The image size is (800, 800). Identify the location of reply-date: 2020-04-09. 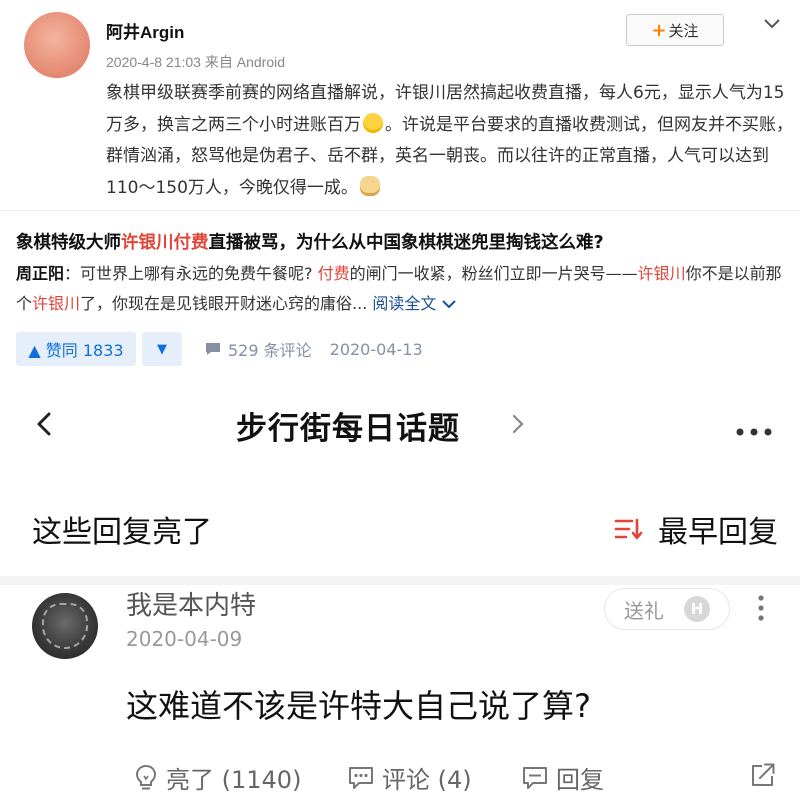
(184, 639).